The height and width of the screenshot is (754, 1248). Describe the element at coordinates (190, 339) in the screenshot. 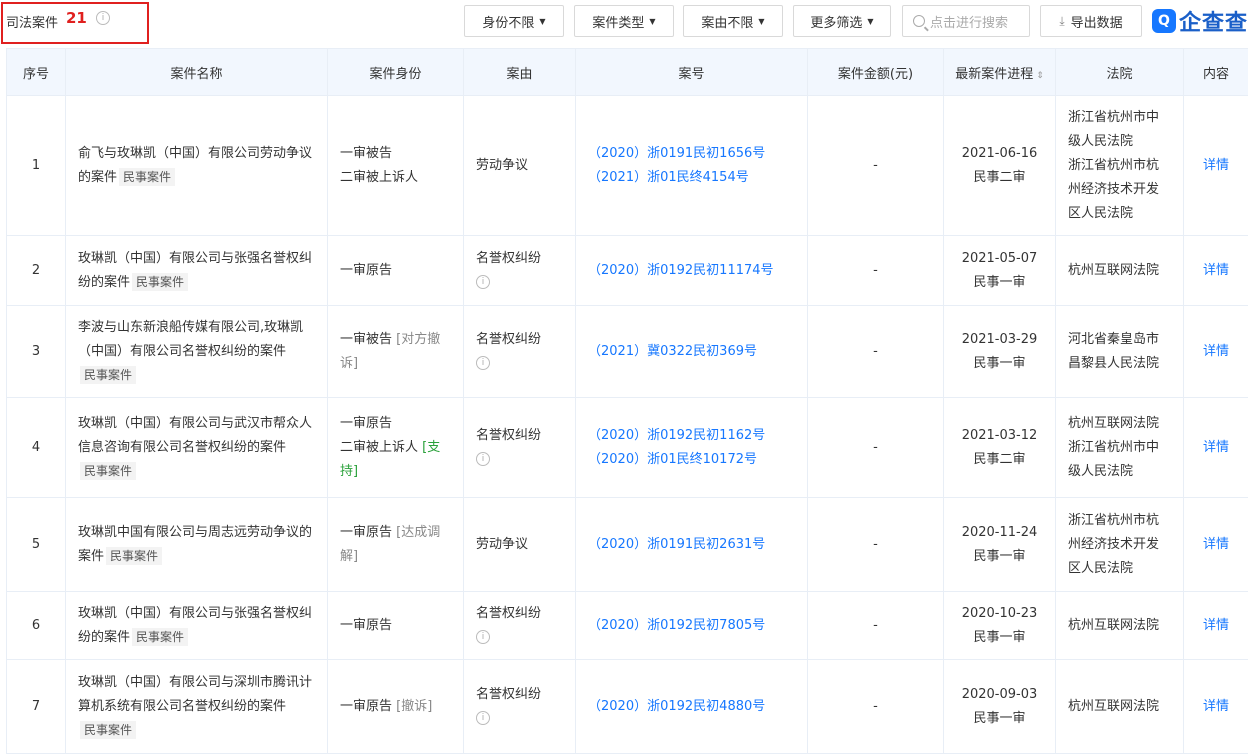

I see `case-name: 李波与山东新浪船传媒有限公司,玫琳凯（中国）有限公司名誉权纠纷的案件` at that location.